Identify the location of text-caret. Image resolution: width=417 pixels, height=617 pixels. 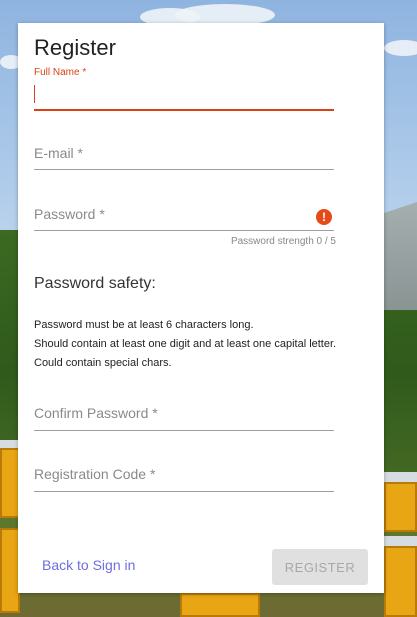
(34, 94).